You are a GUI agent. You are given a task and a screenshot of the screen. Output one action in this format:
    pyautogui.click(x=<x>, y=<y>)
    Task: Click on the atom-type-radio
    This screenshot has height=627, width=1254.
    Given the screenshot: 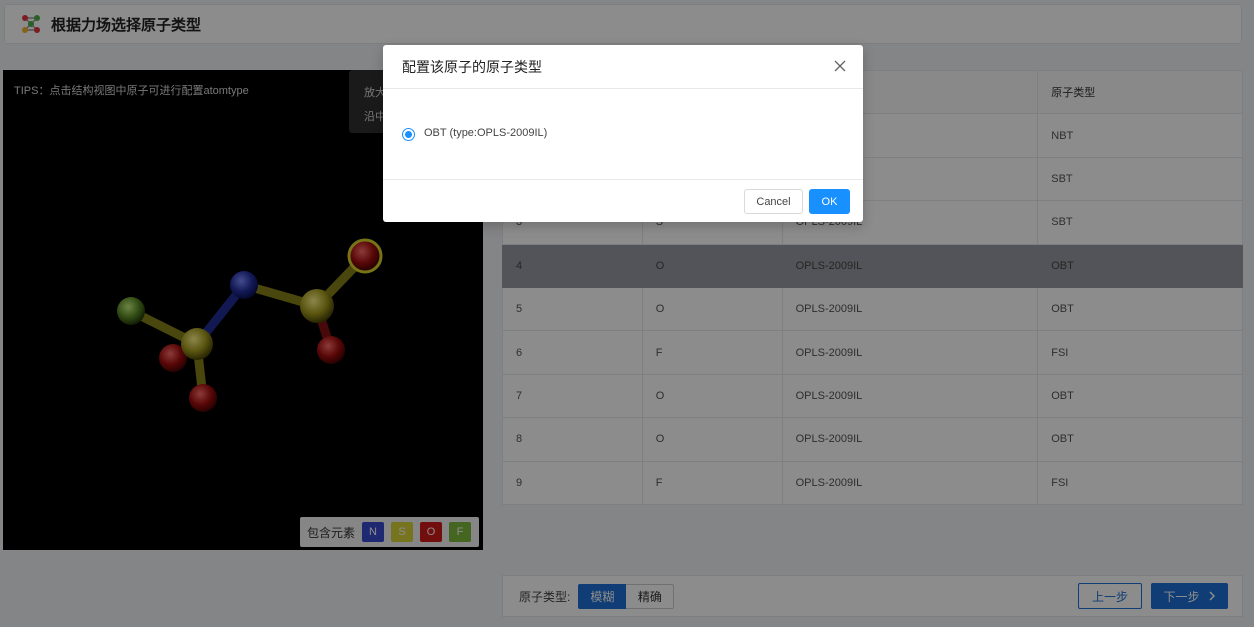 What is the action you would take?
    pyautogui.click(x=408, y=134)
    